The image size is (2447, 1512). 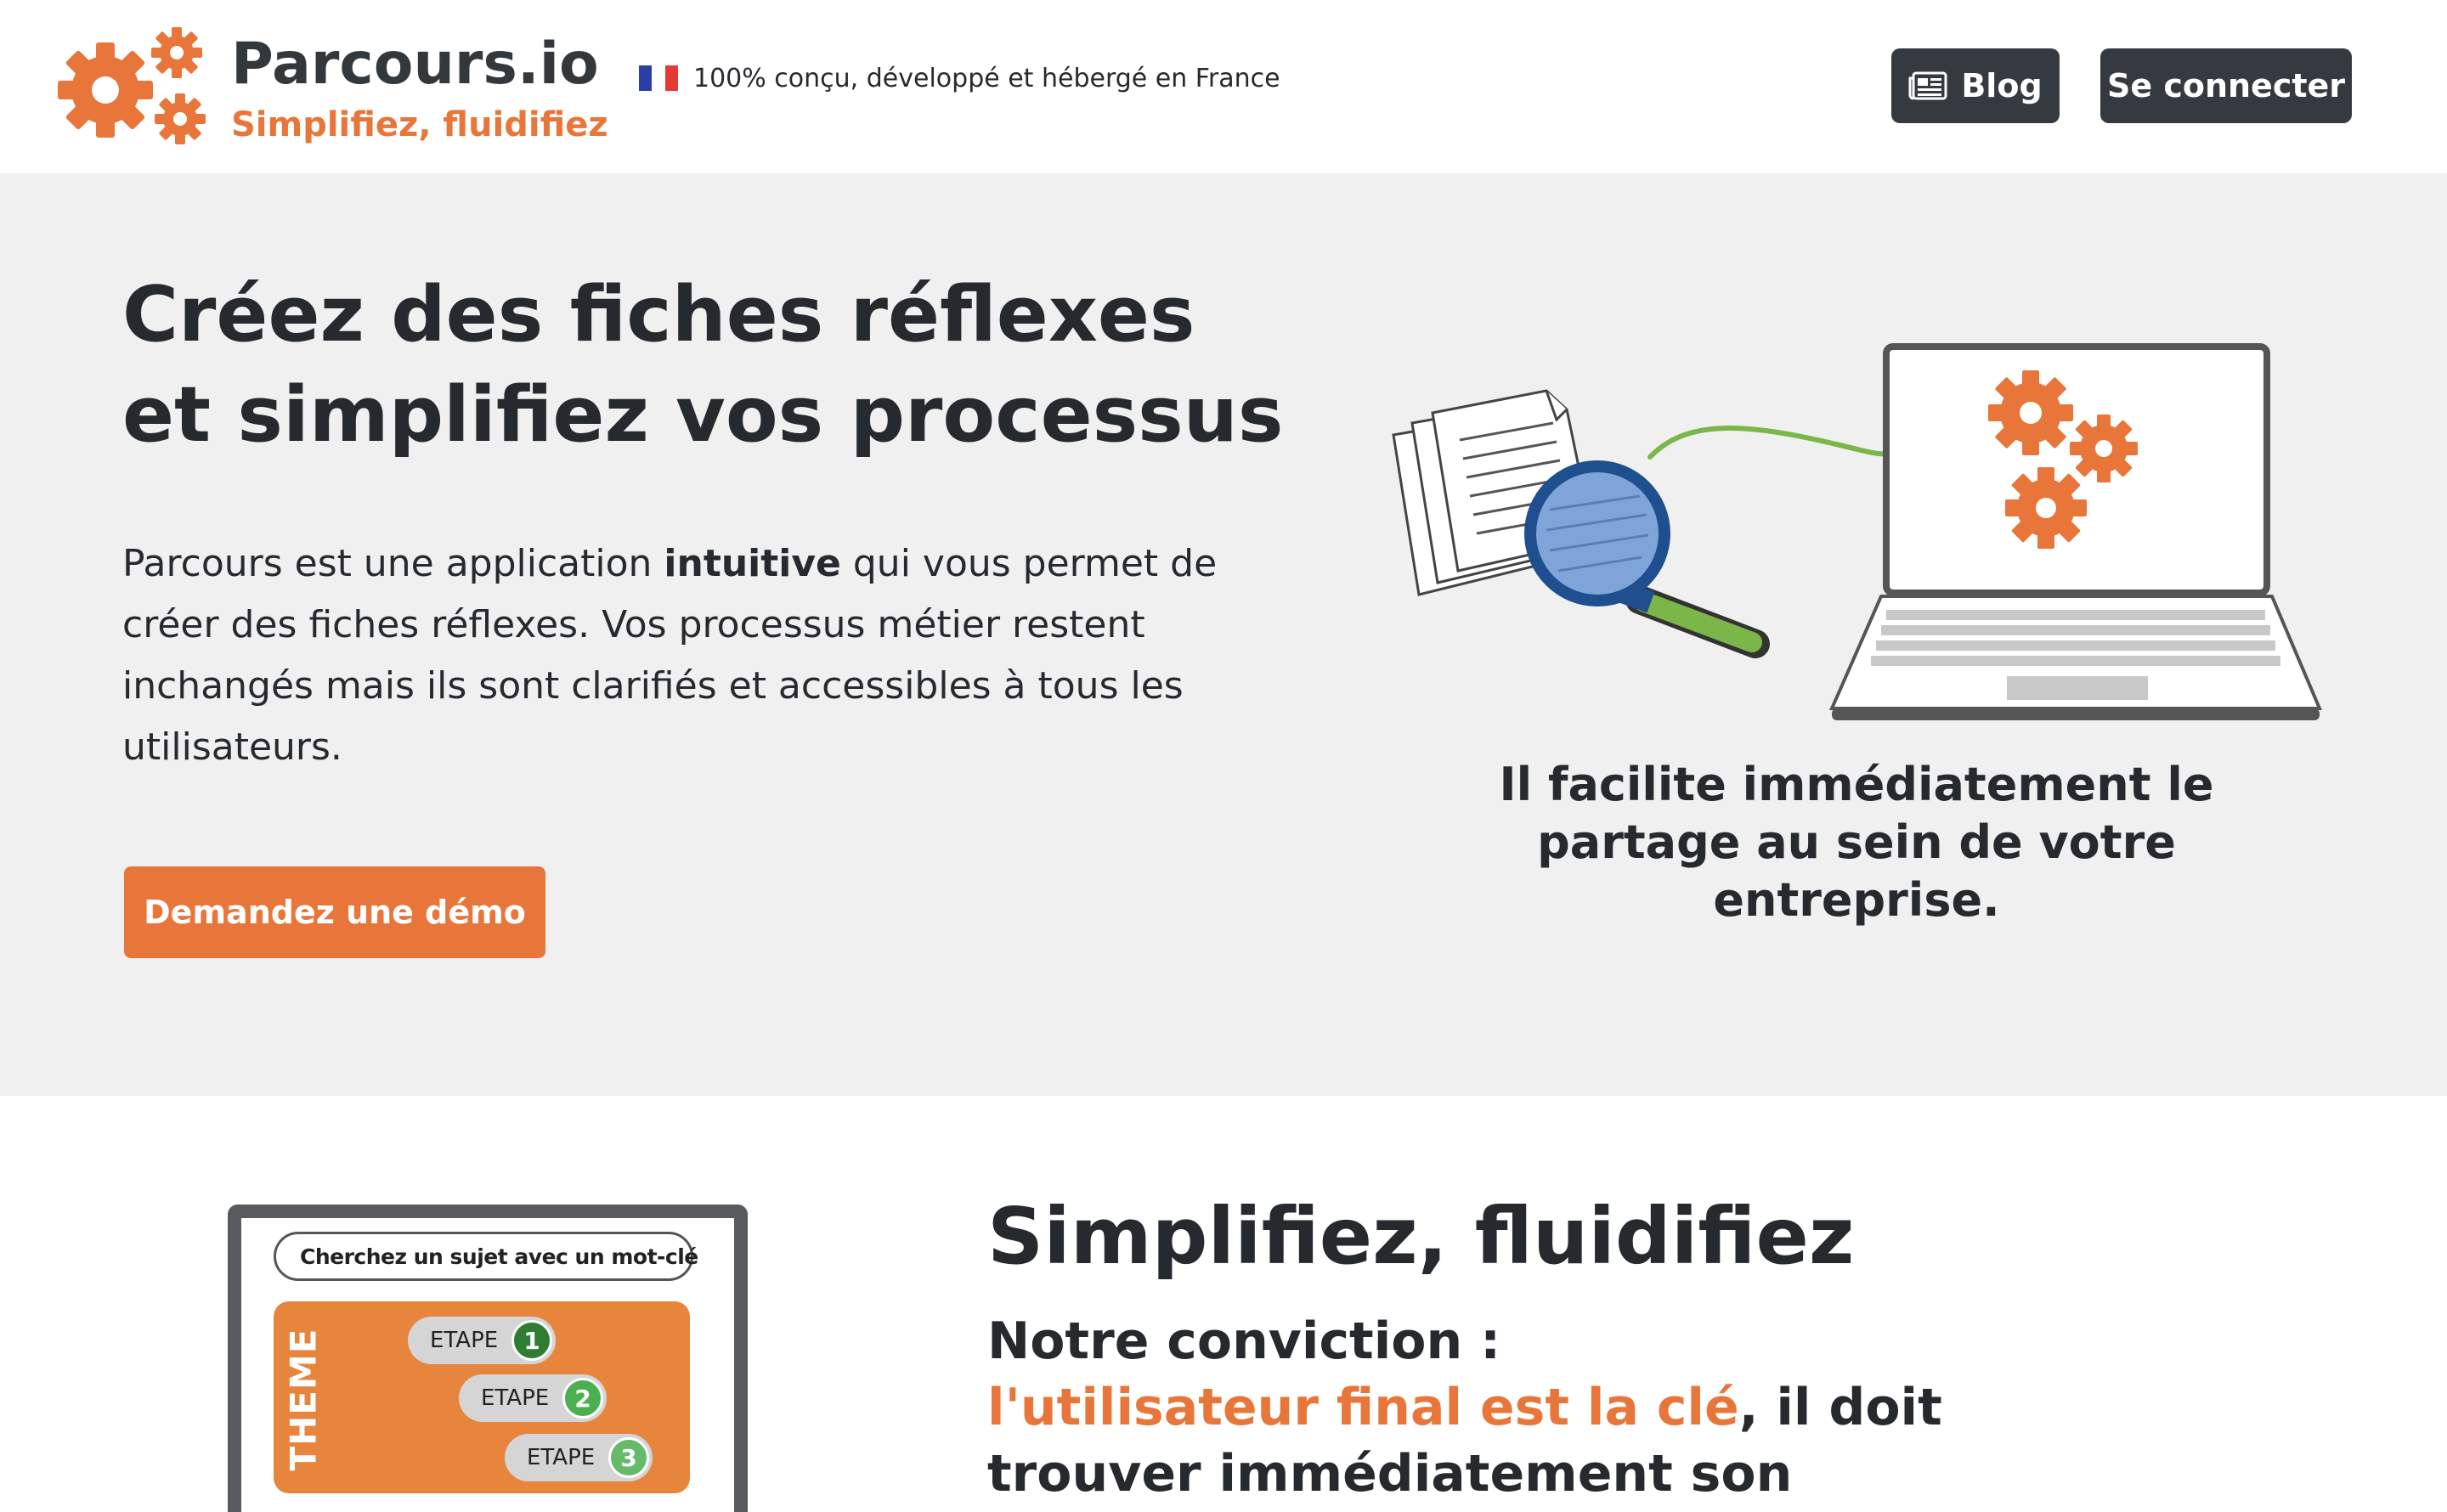 I want to click on blog-label: Blog, so click(x=2002, y=85).